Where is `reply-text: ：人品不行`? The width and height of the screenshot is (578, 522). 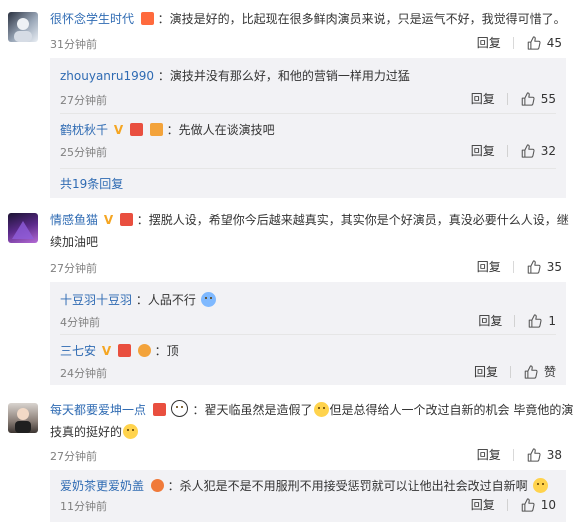
reply-text: ：人品不行 is located at coordinates (165, 300).